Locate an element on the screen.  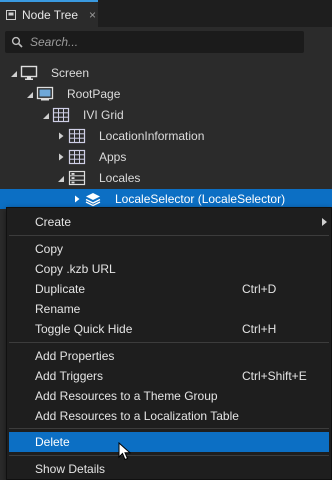
menu-item-label: Delete is located at coordinates (52, 442).